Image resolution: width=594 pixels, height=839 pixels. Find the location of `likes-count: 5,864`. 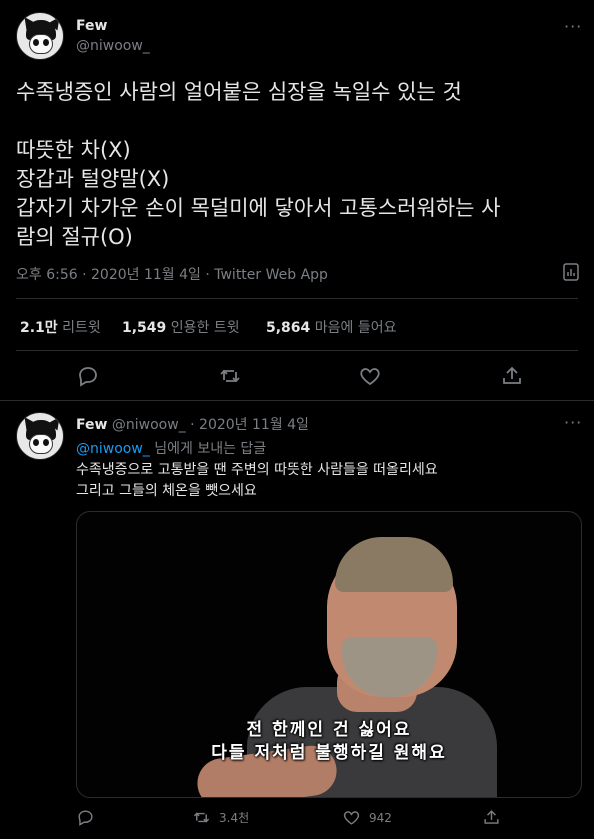

likes-count: 5,864 is located at coordinates (288, 328).